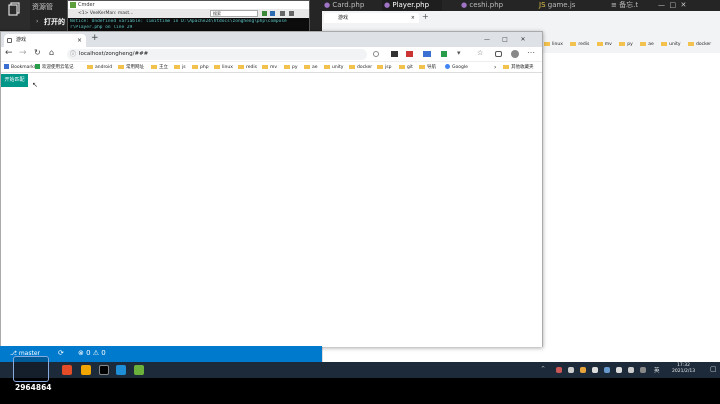 The width and height of the screenshot is (720, 404). I want to click on files-icon, so click(15, 9).